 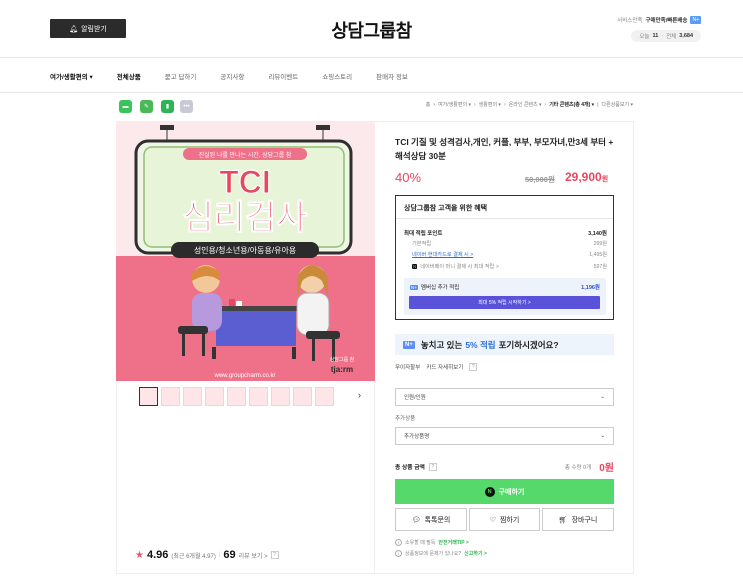 I want to click on rating-summary: ★ 4.96 (최근 6개월 4.97) | 69 리뷰 보기 > ?, so click(x=207, y=555).